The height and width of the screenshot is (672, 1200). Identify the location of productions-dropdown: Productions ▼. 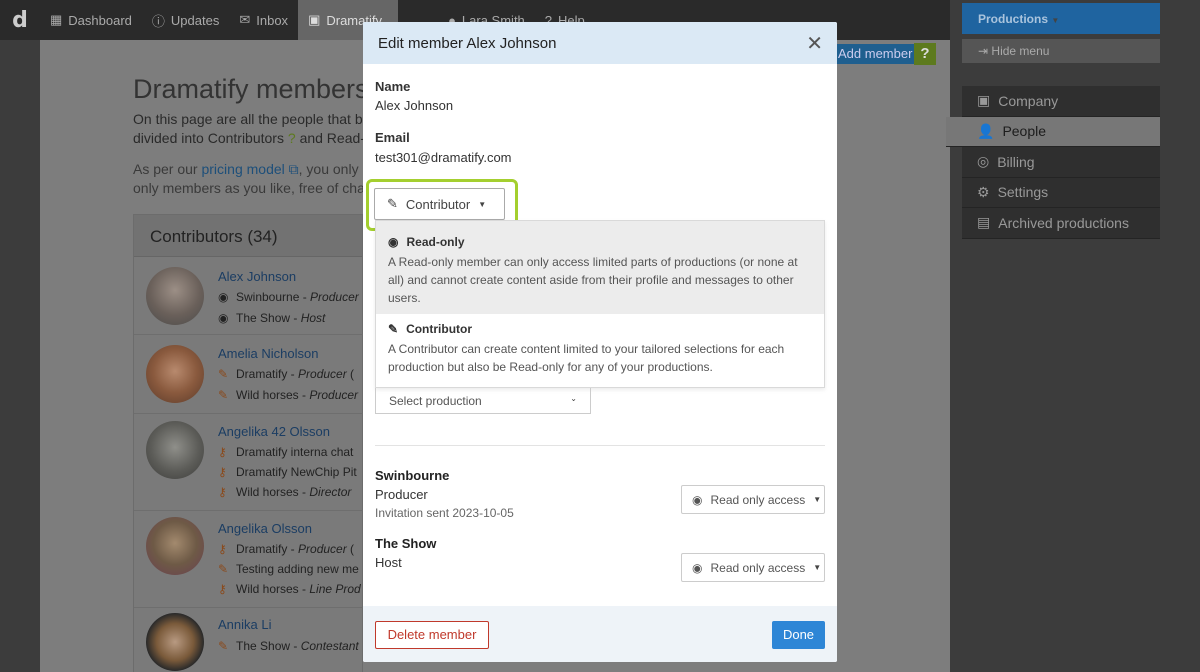
(1061, 18).